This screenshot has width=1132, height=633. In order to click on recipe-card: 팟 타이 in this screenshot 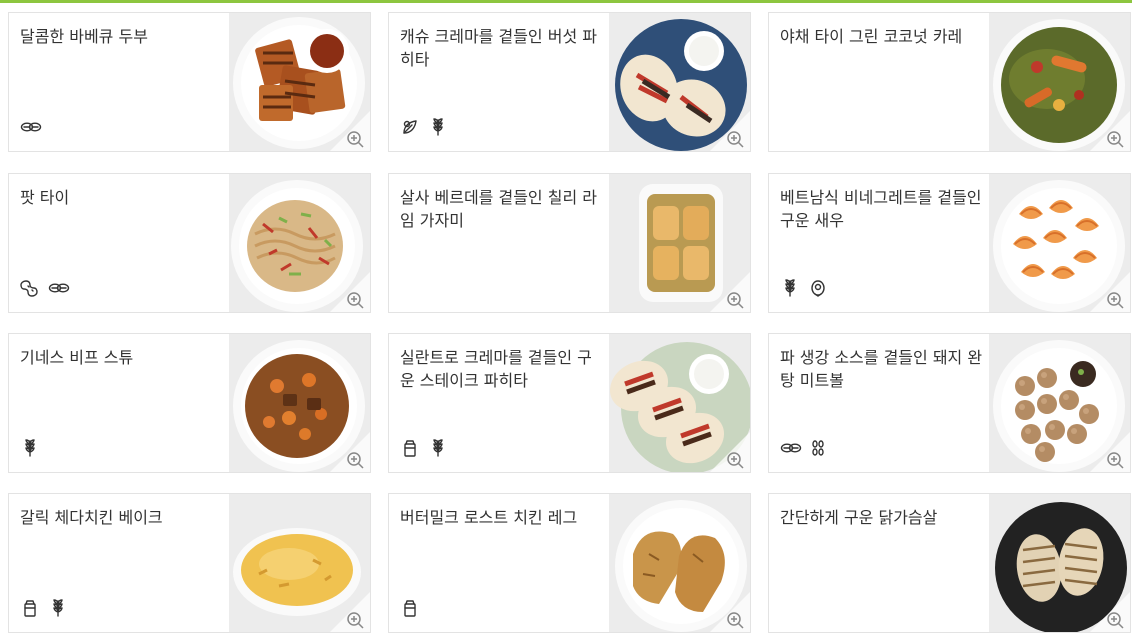, I will do `click(189, 243)`.